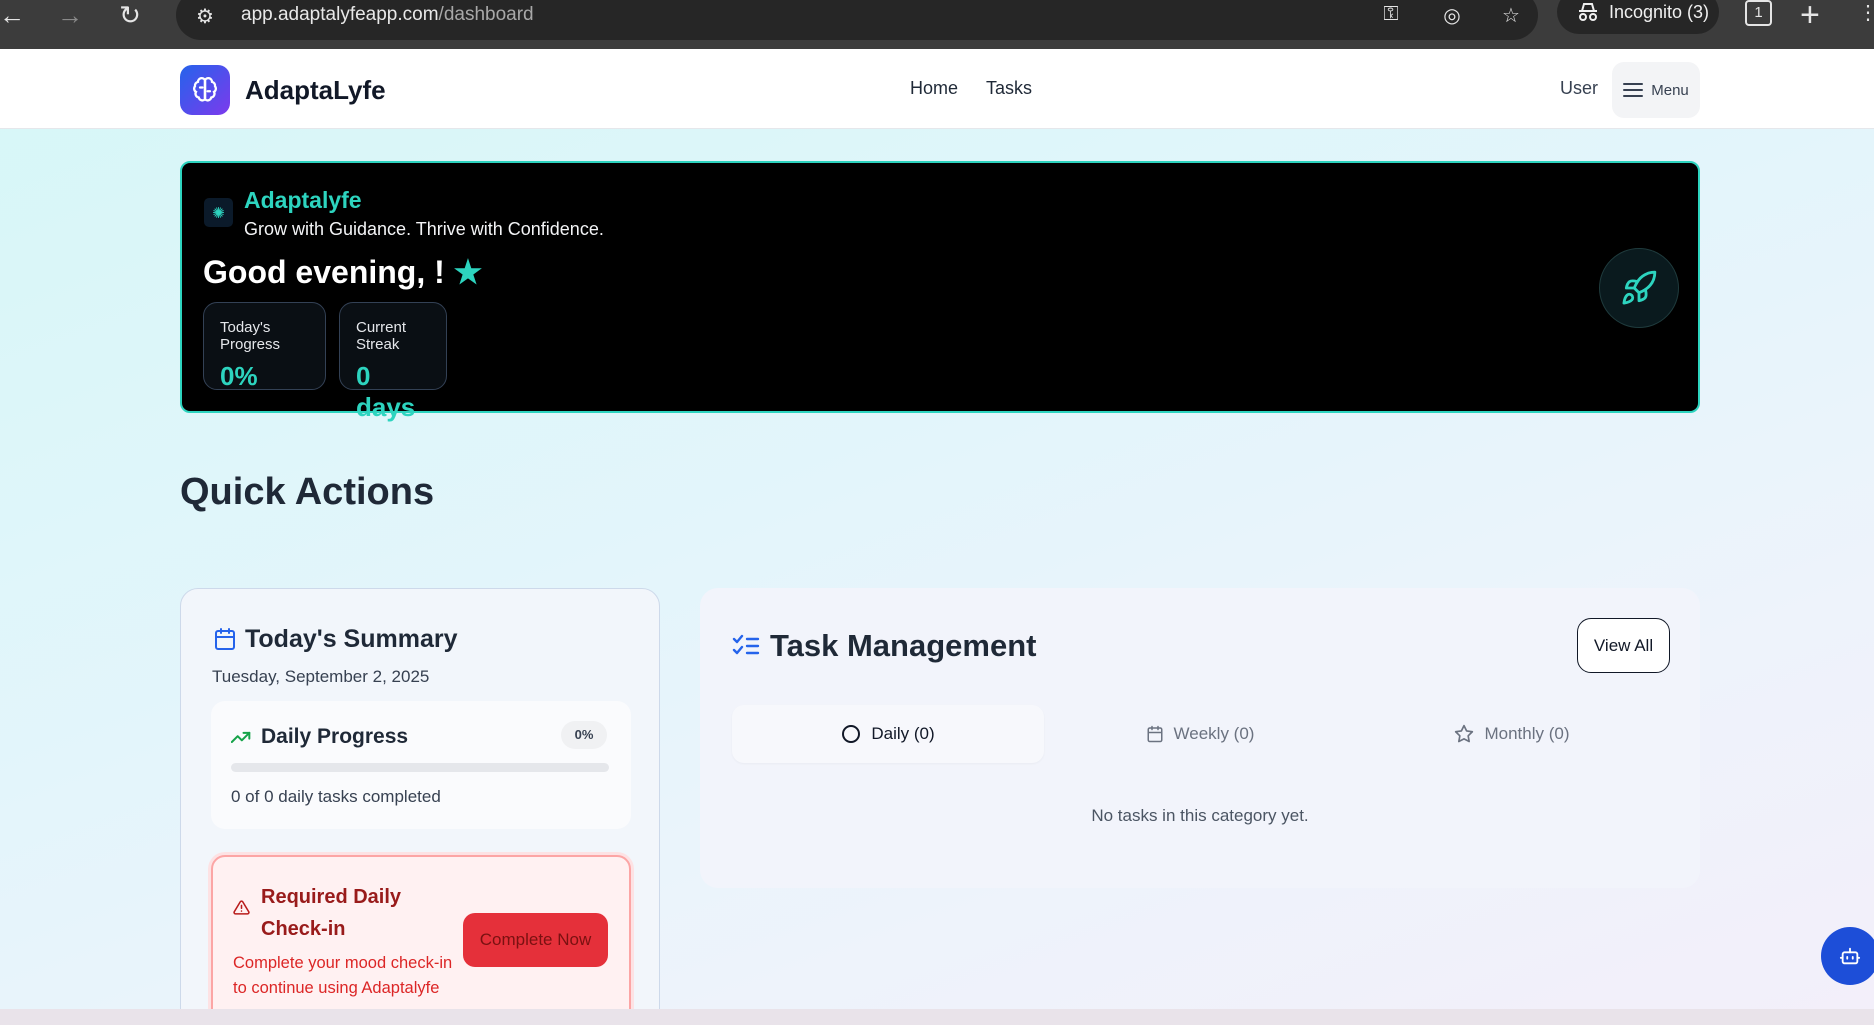  Describe the element at coordinates (1810, 17) in the screenshot. I see `new-tab-icon: +` at that location.